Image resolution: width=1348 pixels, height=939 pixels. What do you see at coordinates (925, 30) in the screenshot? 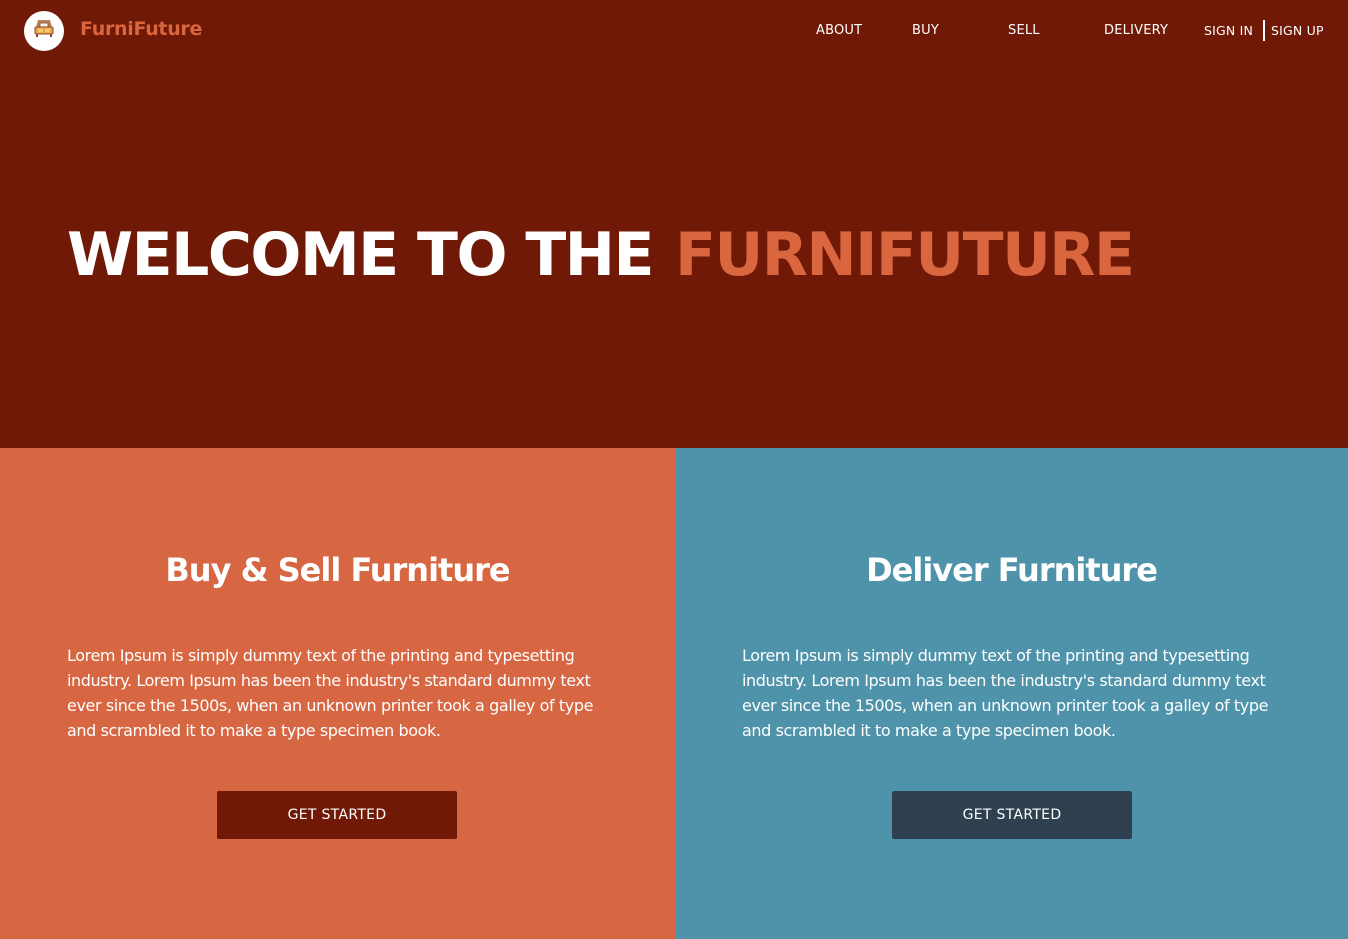
I see `nav-item-buy: BUY` at bounding box center [925, 30].